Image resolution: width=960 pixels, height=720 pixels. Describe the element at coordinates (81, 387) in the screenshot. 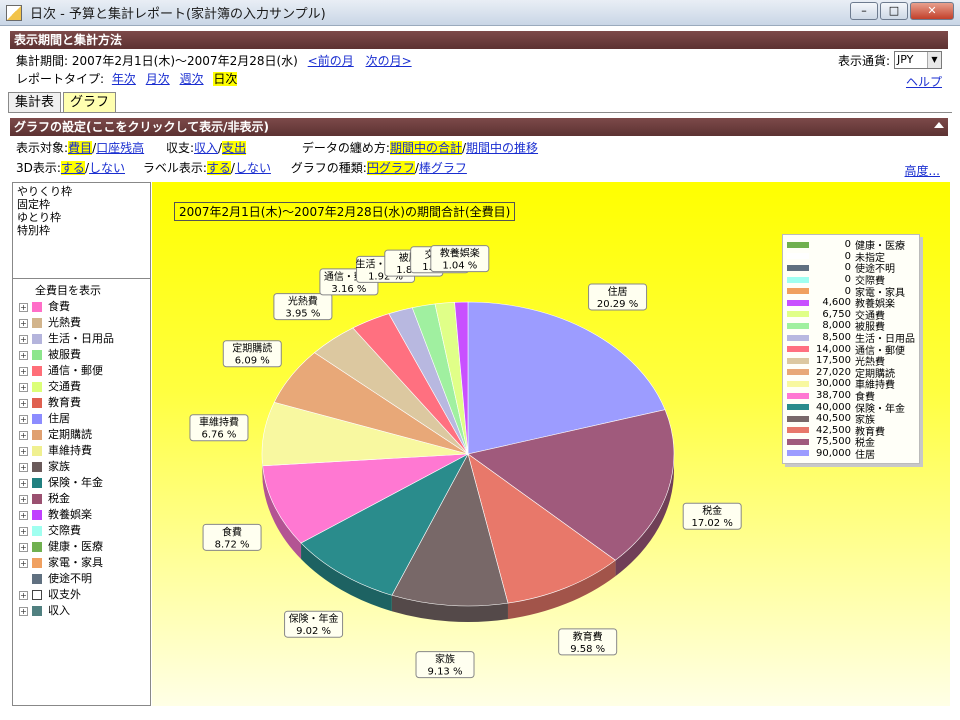

I see `tree-item: + 交通費` at that location.